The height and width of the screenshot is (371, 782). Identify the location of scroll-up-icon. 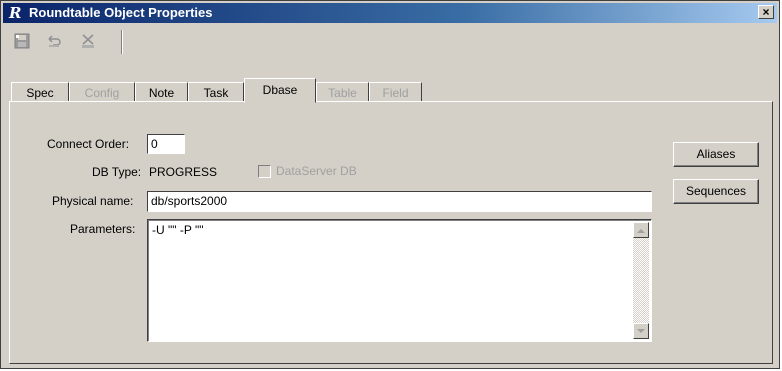
(641, 230).